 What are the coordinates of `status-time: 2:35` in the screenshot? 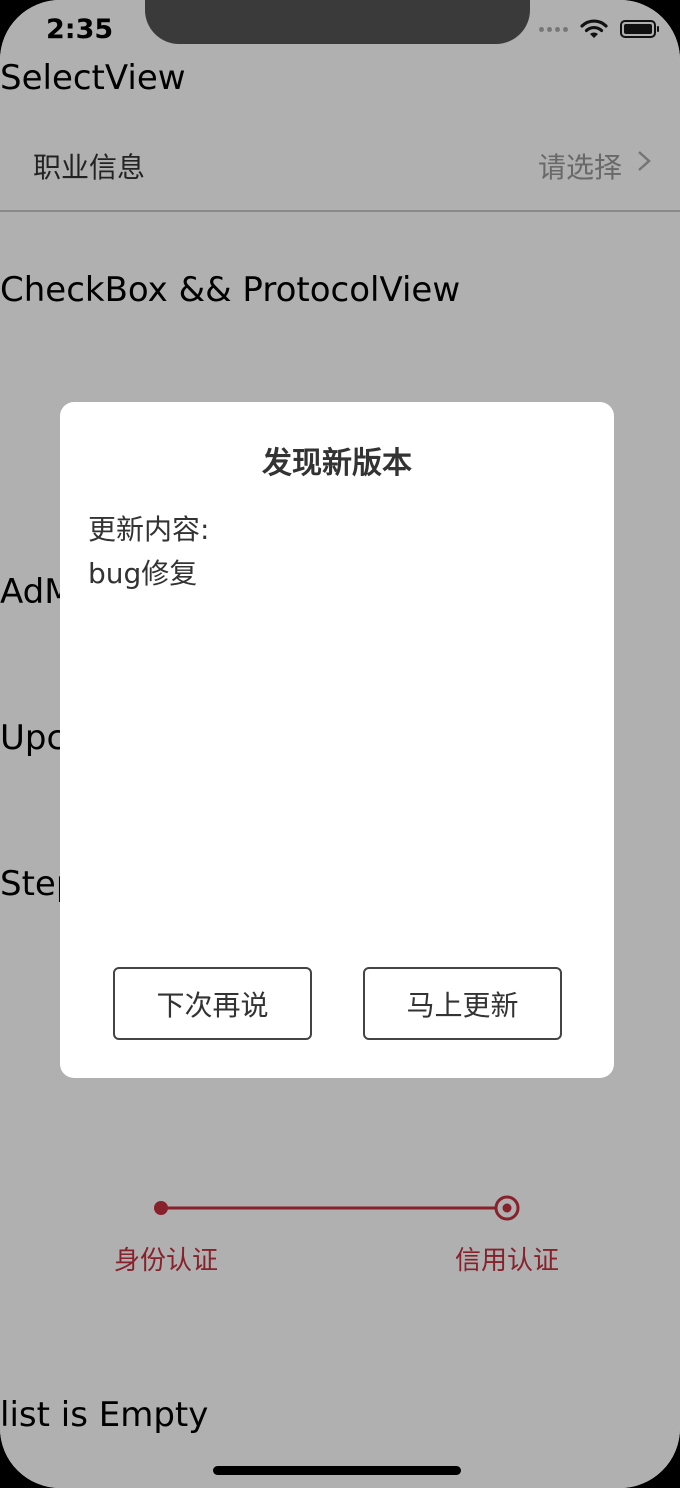 It's located at (80, 29).